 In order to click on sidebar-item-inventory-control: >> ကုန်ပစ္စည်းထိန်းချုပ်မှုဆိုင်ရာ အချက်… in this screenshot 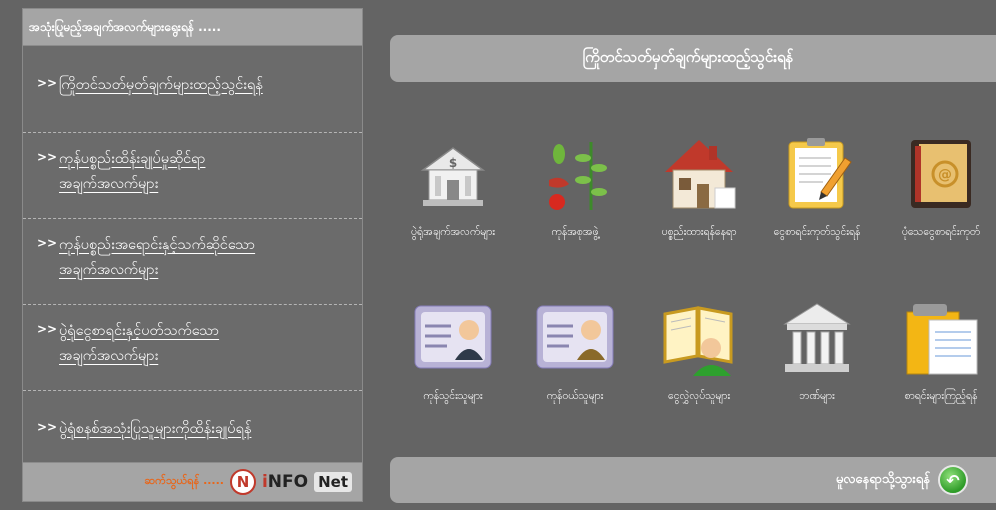, I will do `click(192, 176)`.